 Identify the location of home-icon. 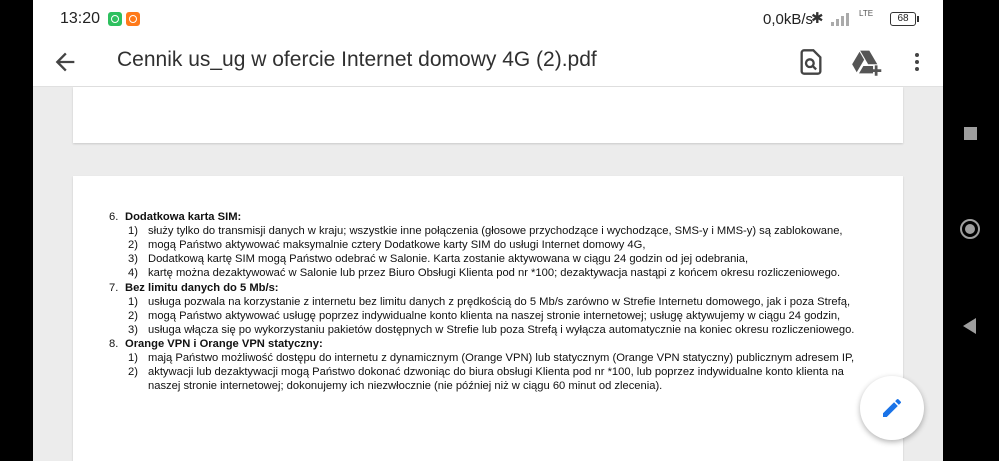
(970, 229).